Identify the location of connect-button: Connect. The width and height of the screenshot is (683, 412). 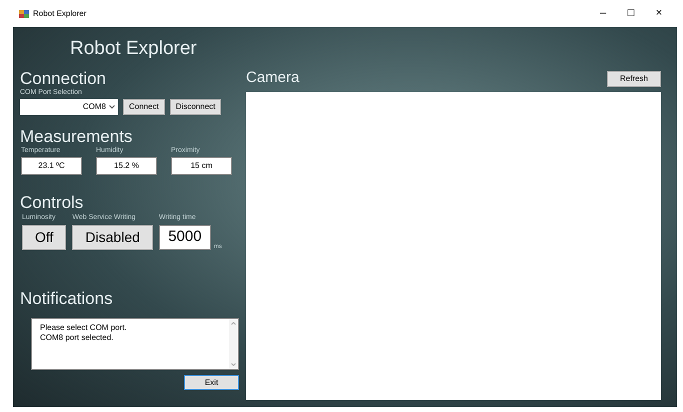
(144, 107).